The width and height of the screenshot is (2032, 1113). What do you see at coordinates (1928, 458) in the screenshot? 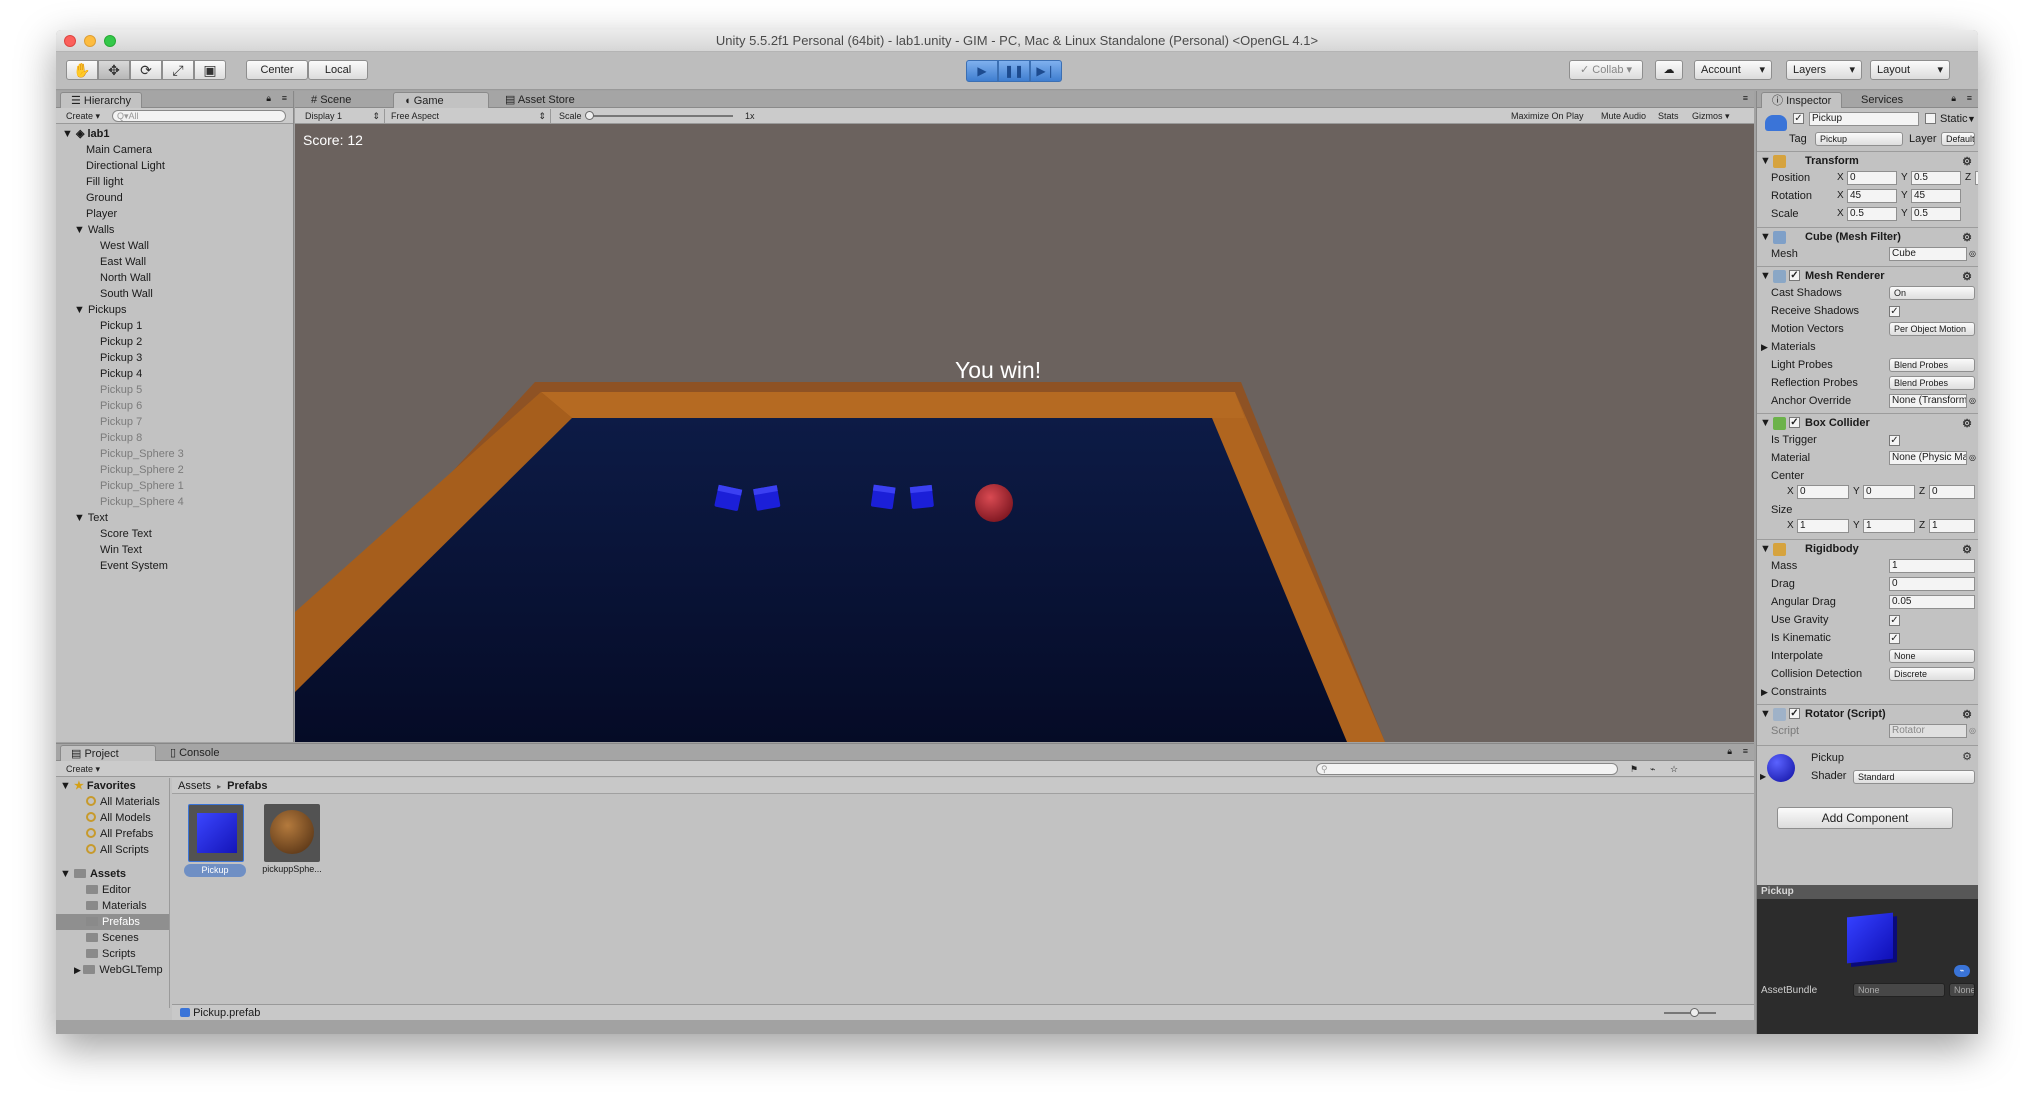
I see `collider-material-field: None (Physic Material` at bounding box center [1928, 458].